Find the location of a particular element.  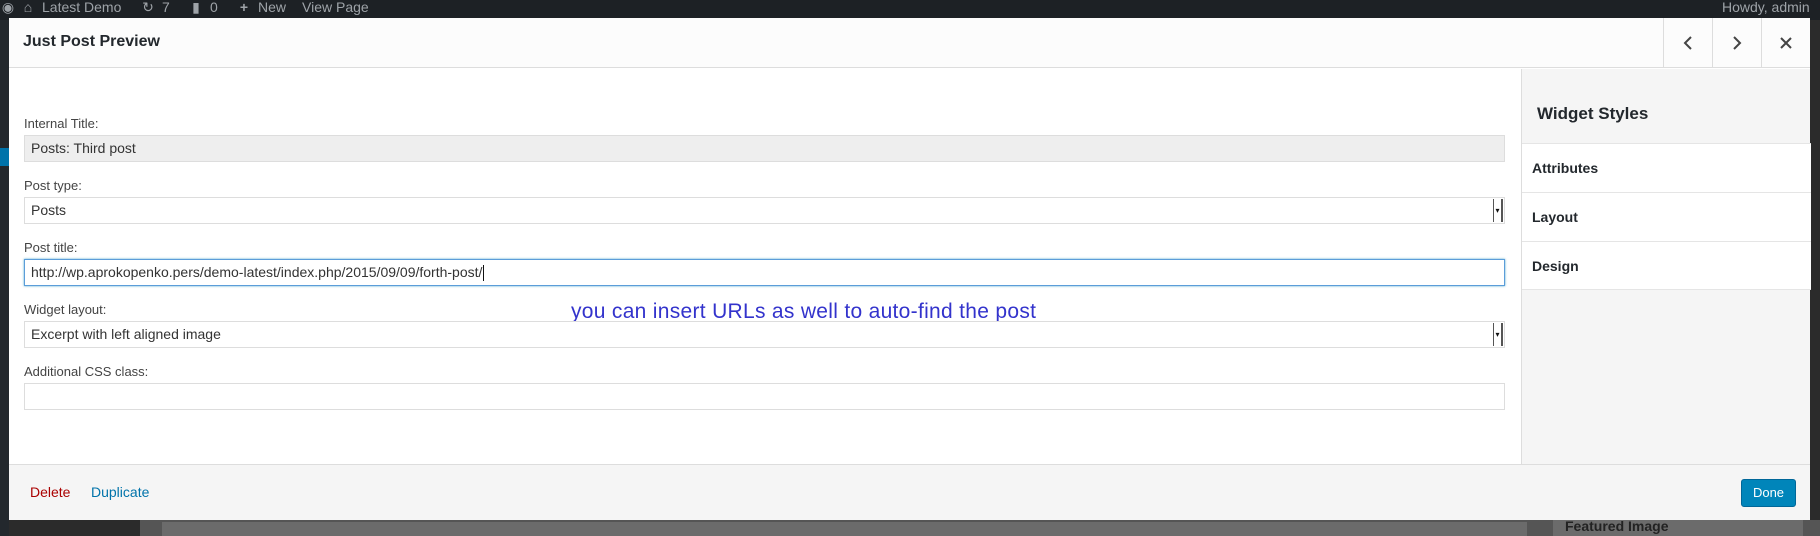

widget-layout-select: Excerpt with left aligned image ▾ is located at coordinates (764, 334).